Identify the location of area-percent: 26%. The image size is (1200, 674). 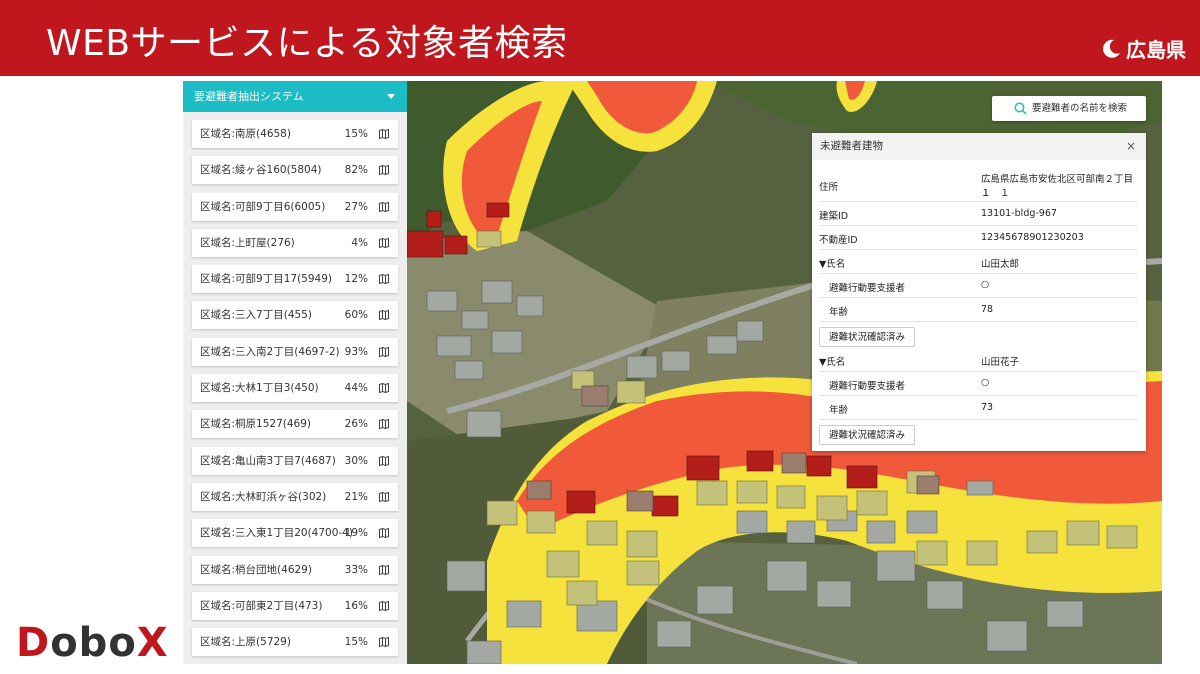
(356, 424).